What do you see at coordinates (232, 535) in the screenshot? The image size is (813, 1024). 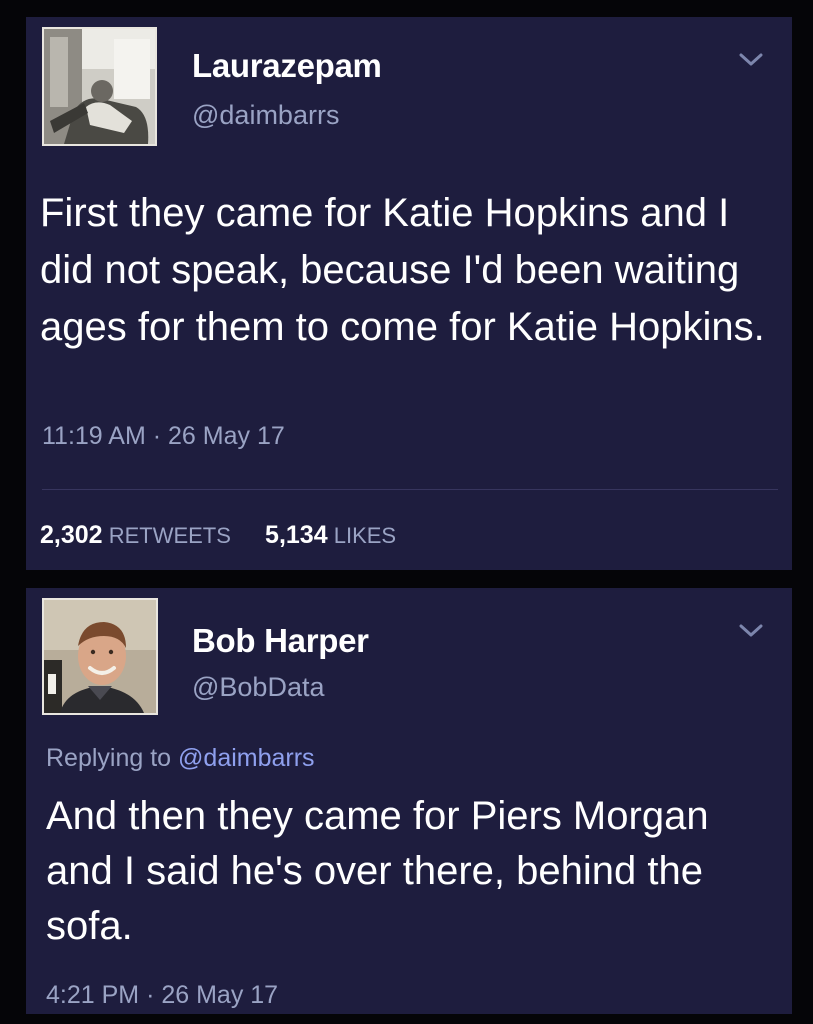 I see `engagement-stats: 2,302 RETWEETS 5,134 LIKES` at bounding box center [232, 535].